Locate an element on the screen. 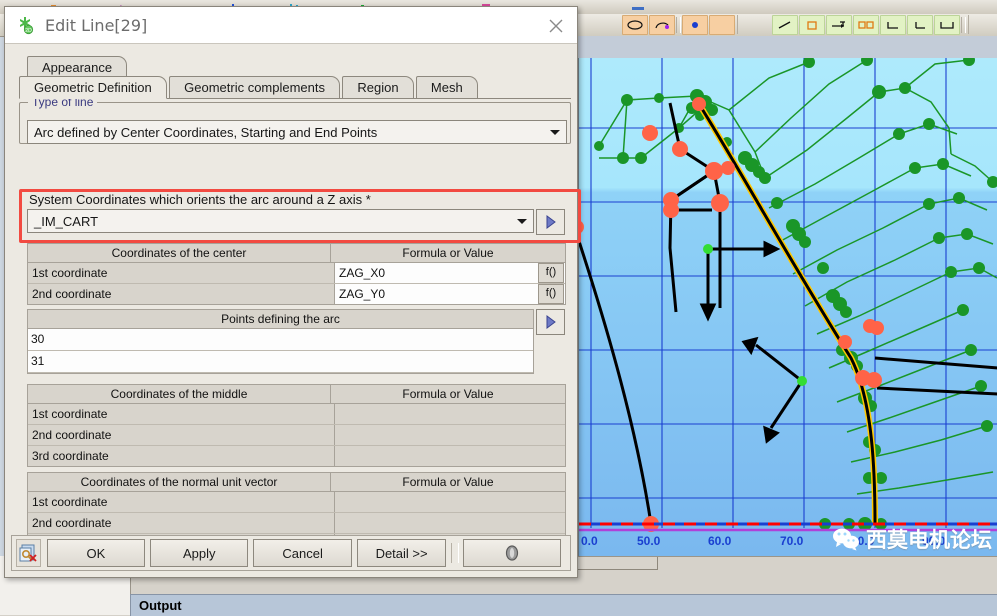 Image resolution: width=997 pixels, height=616 pixels. translate-icon is located at coordinates (839, 24).